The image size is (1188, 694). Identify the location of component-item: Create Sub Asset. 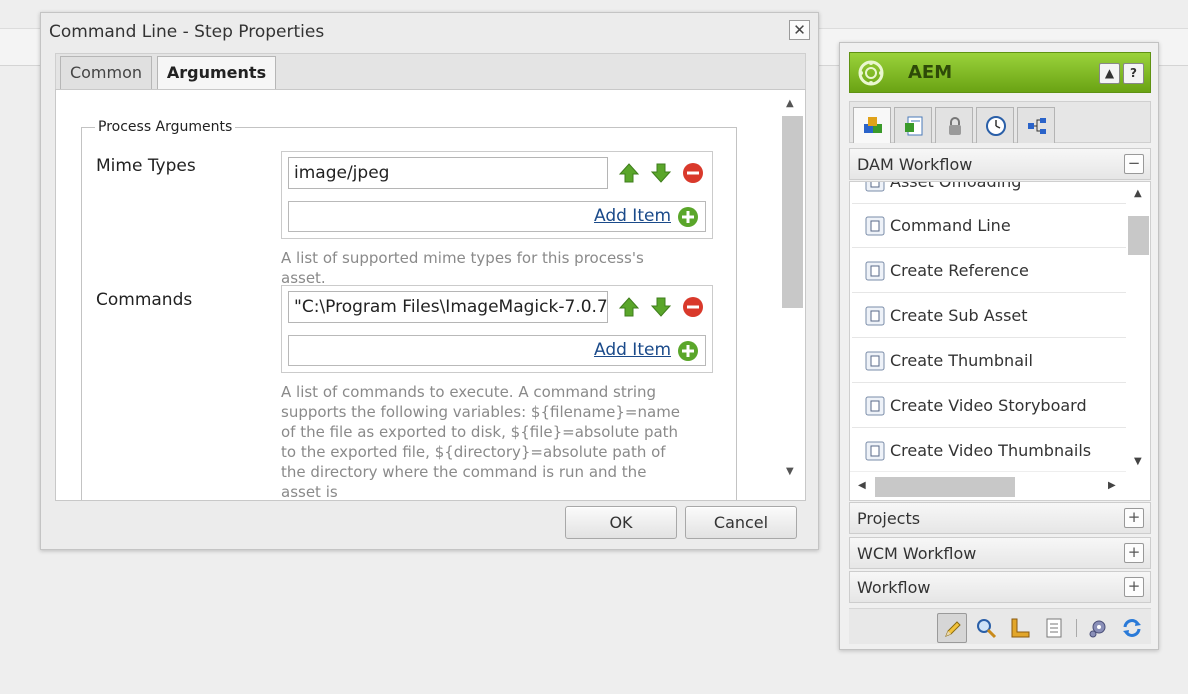
(989, 316).